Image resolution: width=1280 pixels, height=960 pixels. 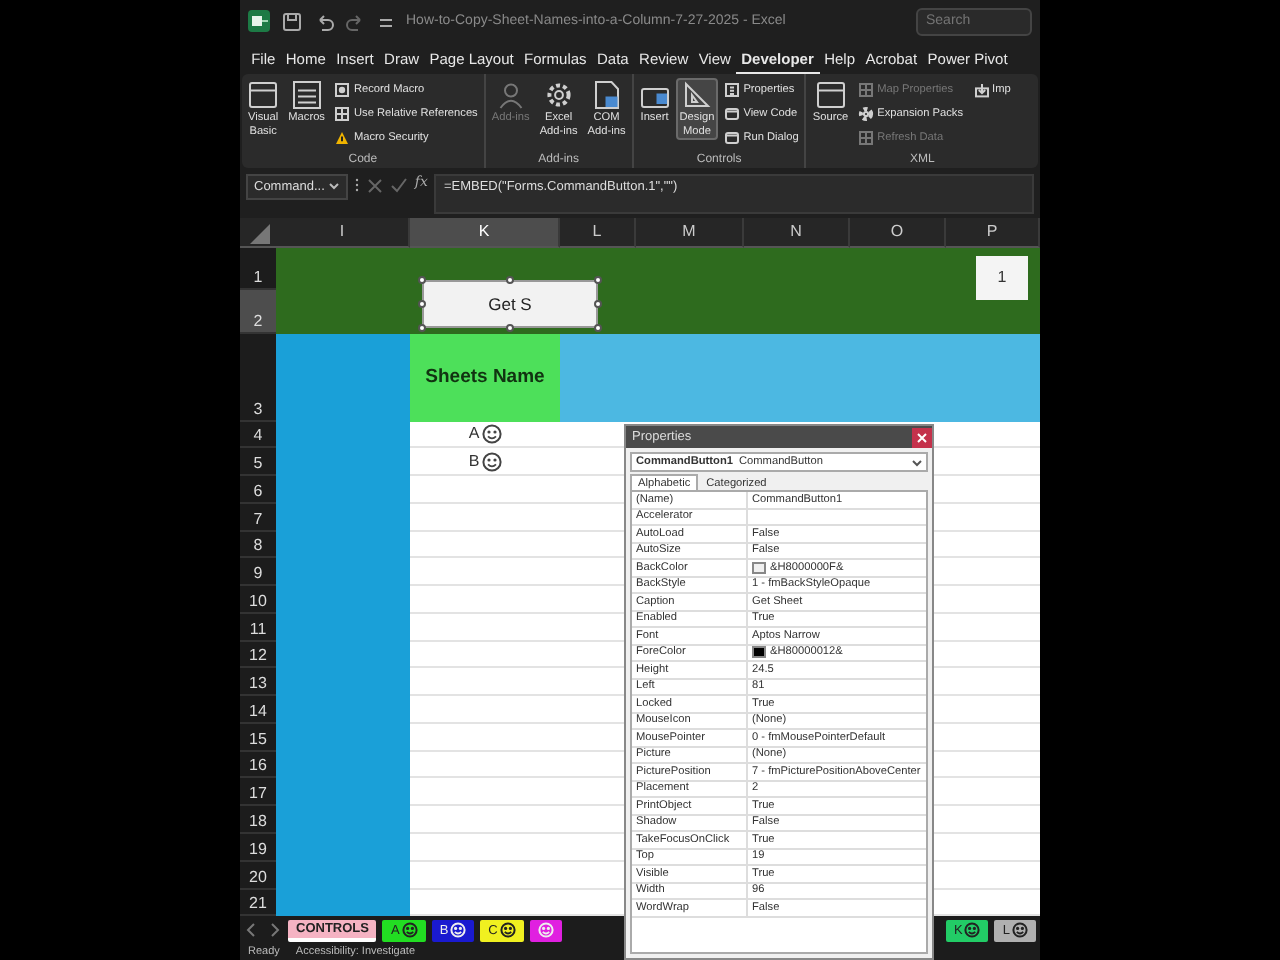 What do you see at coordinates (343, 232) in the screenshot?
I see `column-header: I` at bounding box center [343, 232].